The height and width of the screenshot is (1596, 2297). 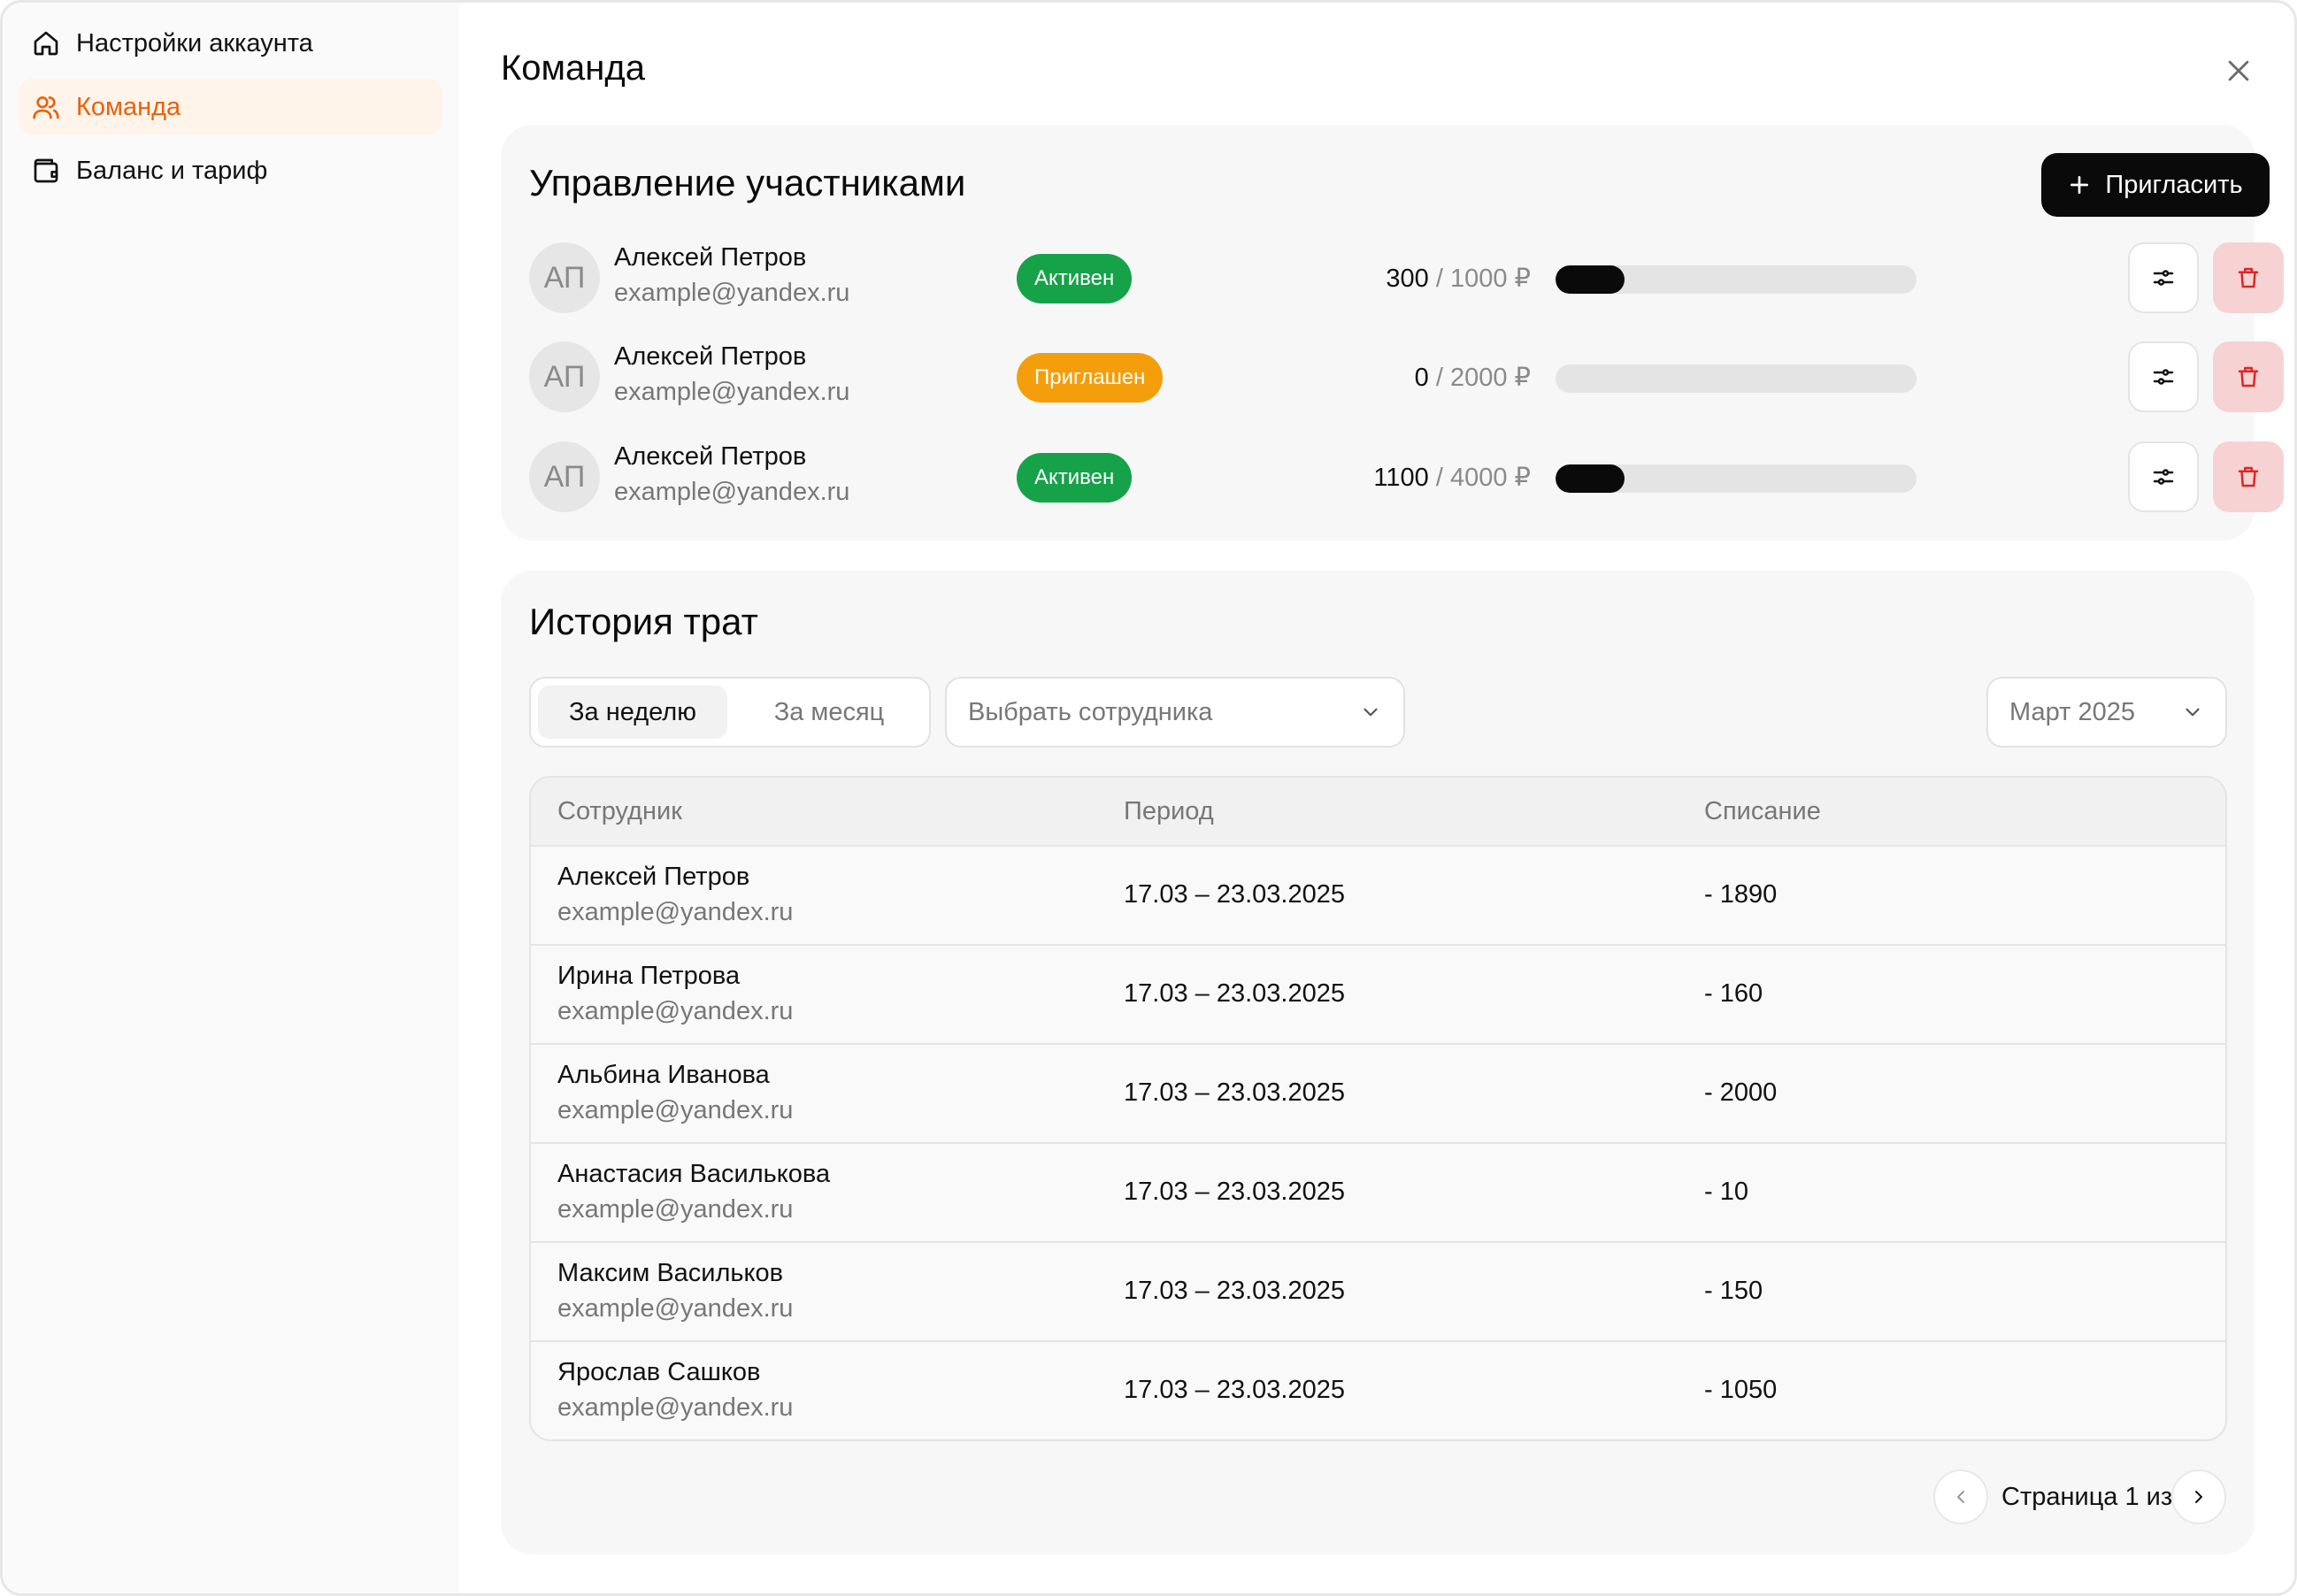 I want to click on employee-name: Альбина Иванова, so click(x=663, y=1075).